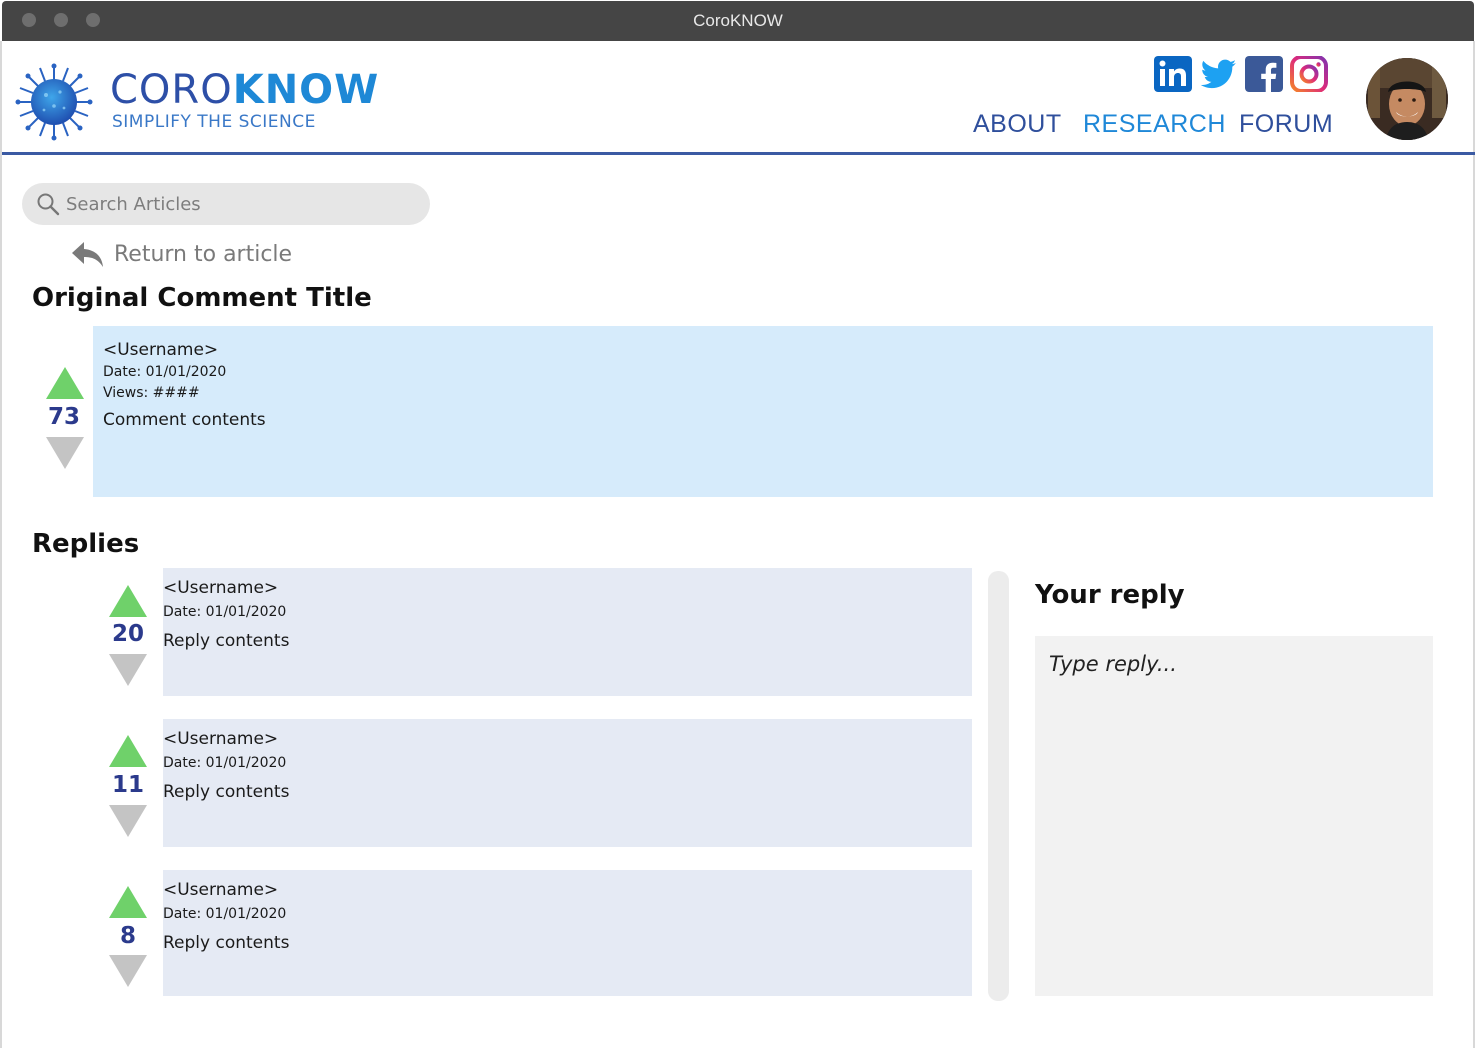  I want to click on reply-editor, so click(1234, 816).